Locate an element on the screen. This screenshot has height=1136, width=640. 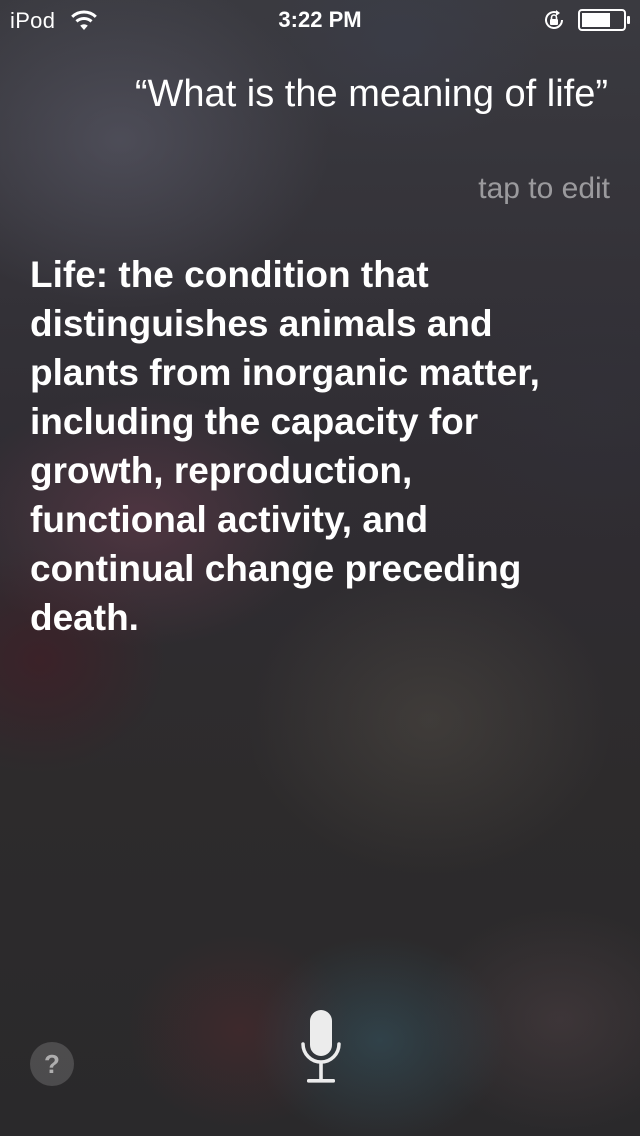
battery-icon is located at coordinates (604, 20).